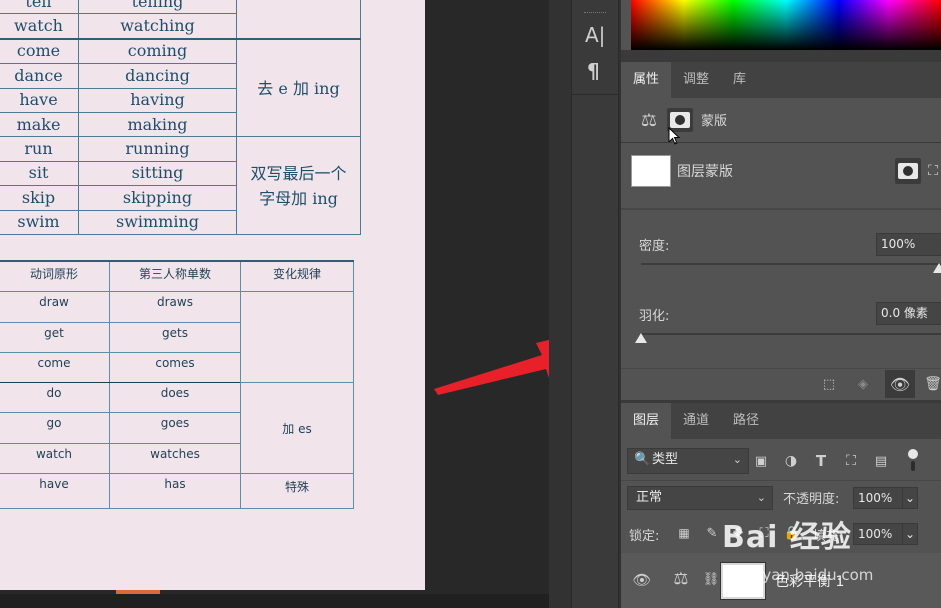 This screenshot has width=941, height=608. Describe the element at coordinates (175, 307) in the screenshot. I see `table-cell: draws` at that location.